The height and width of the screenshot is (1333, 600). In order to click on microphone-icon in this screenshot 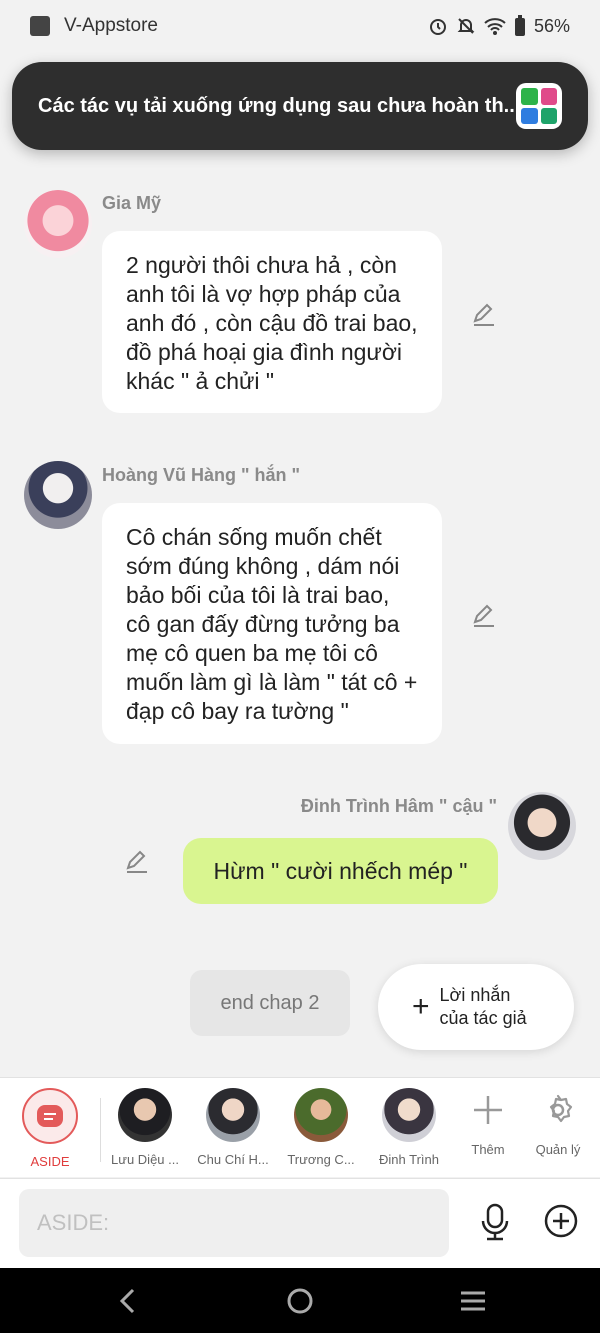, I will do `click(495, 1222)`.